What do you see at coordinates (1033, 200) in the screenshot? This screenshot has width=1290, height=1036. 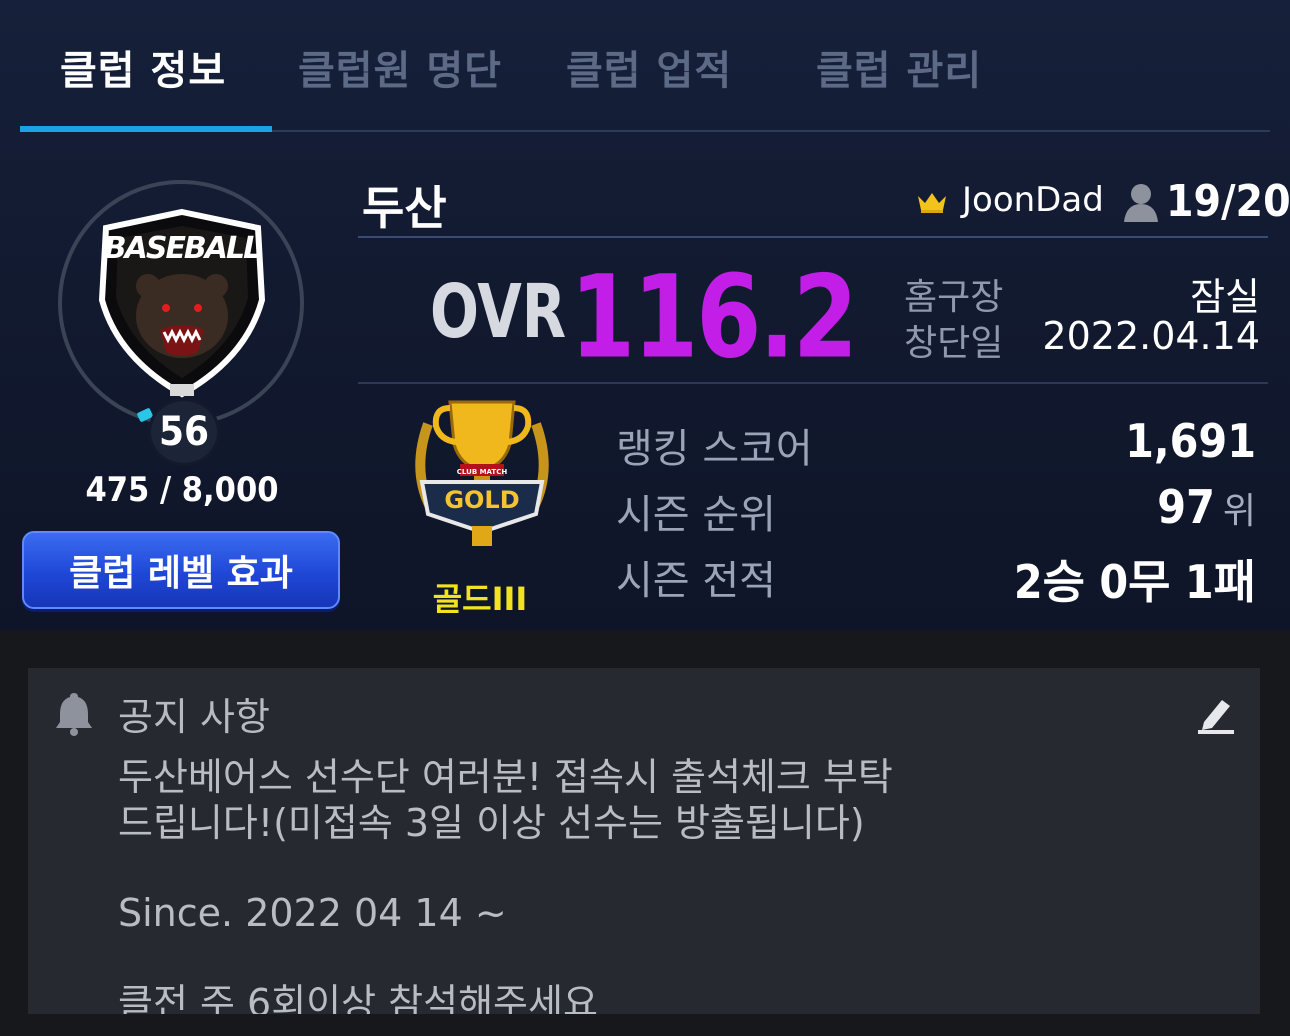 I see `club-owner: JoonDad` at bounding box center [1033, 200].